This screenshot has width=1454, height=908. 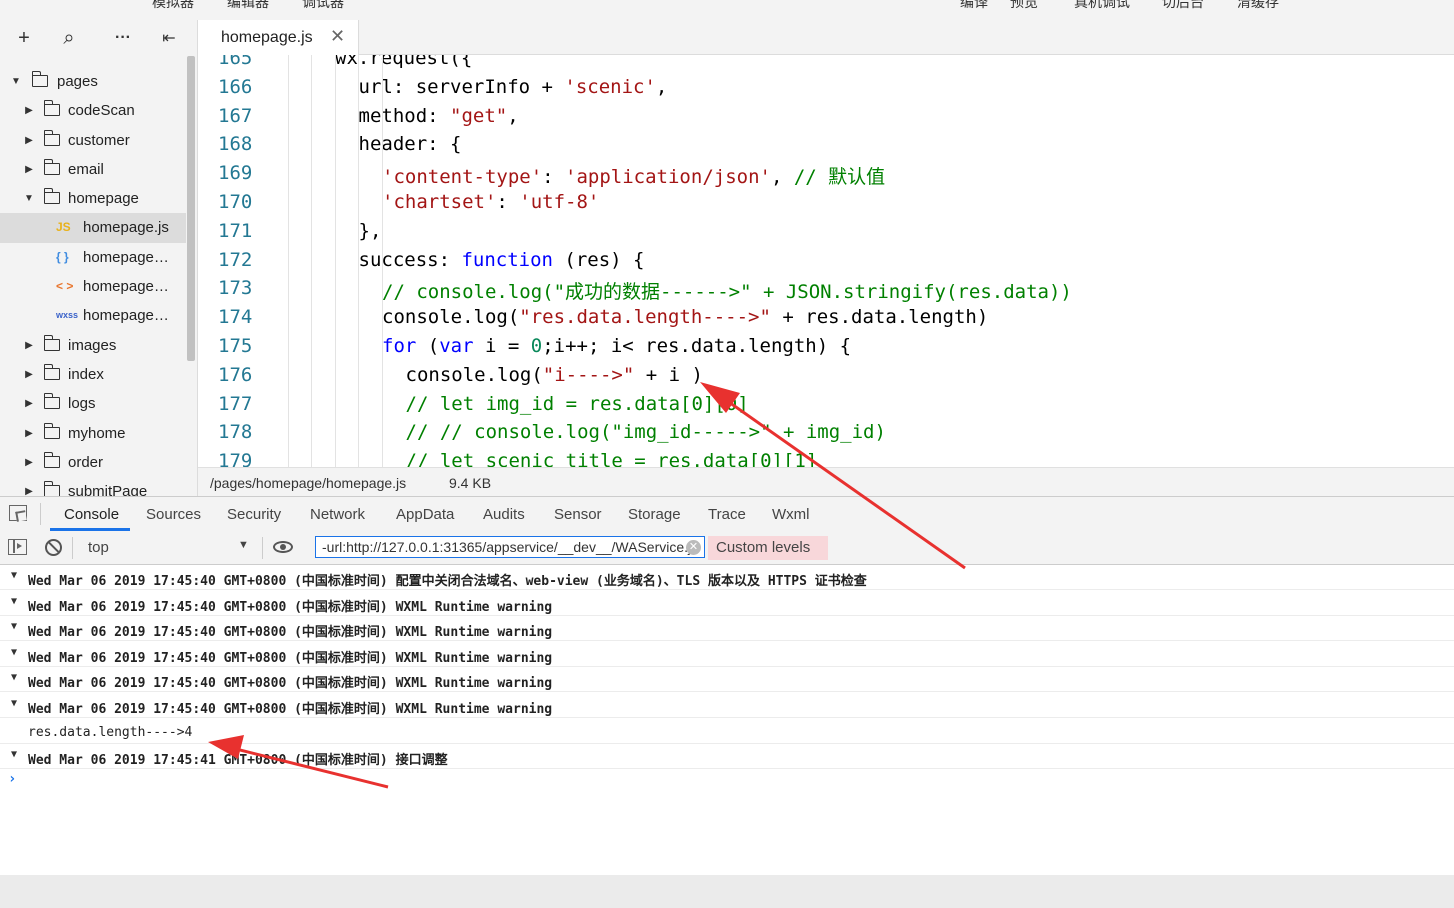 What do you see at coordinates (425, 514) in the screenshot?
I see `tab-appdata: AppData` at bounding box center [425, 514].